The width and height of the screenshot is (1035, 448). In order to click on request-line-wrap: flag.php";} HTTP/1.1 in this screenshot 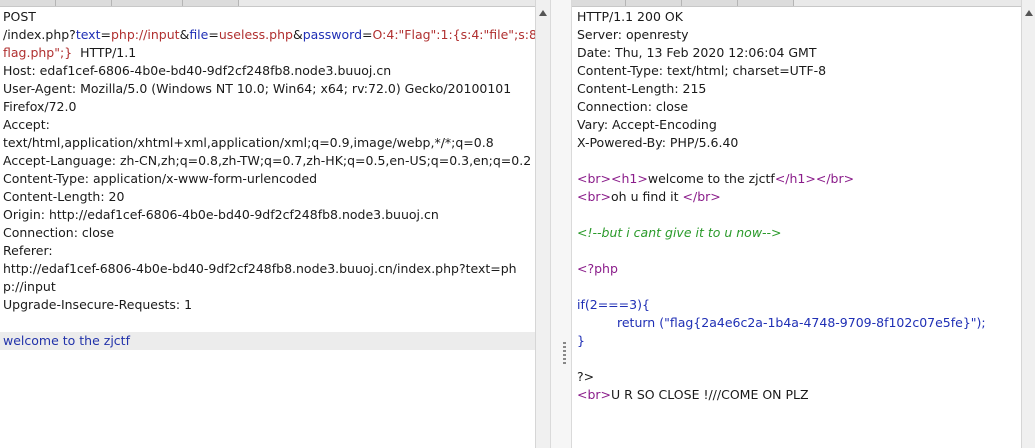, I will do `click(267, 53)`.